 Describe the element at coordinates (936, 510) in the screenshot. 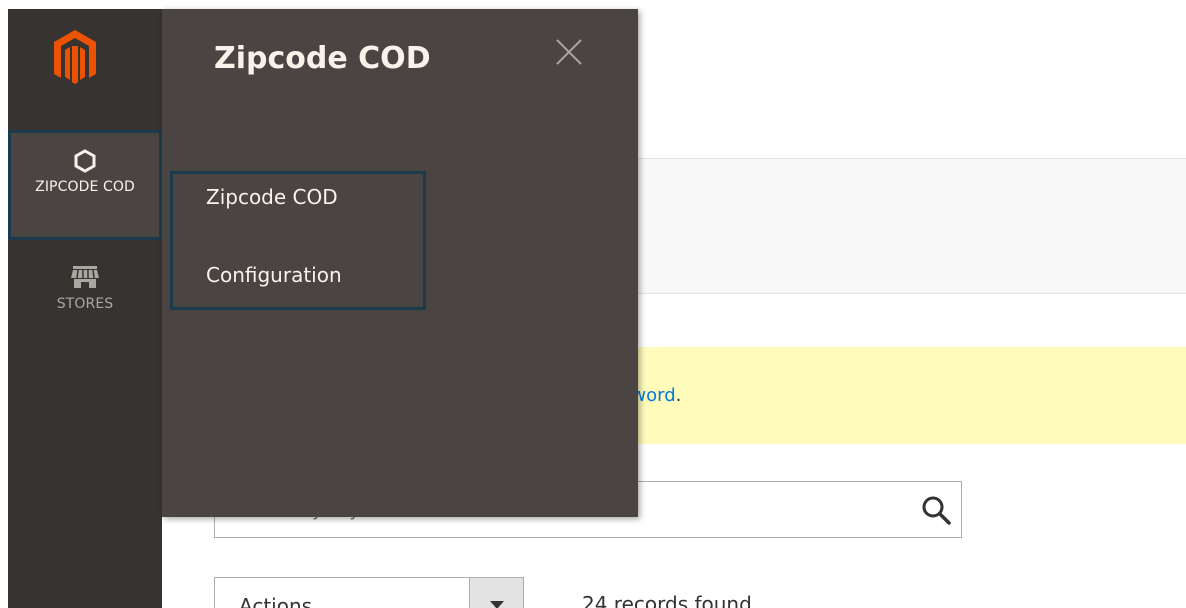

I see `search-icon` at that location.